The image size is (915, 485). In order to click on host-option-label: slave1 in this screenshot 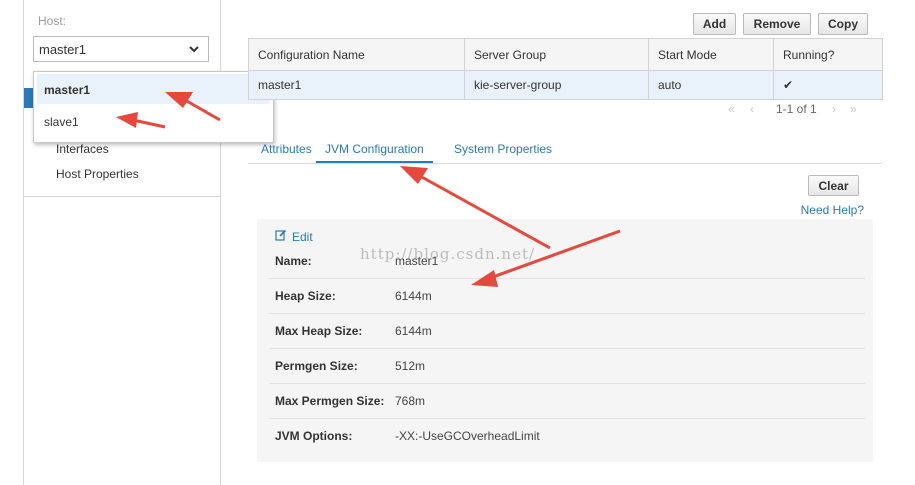, I will do `click(61, 122)`.